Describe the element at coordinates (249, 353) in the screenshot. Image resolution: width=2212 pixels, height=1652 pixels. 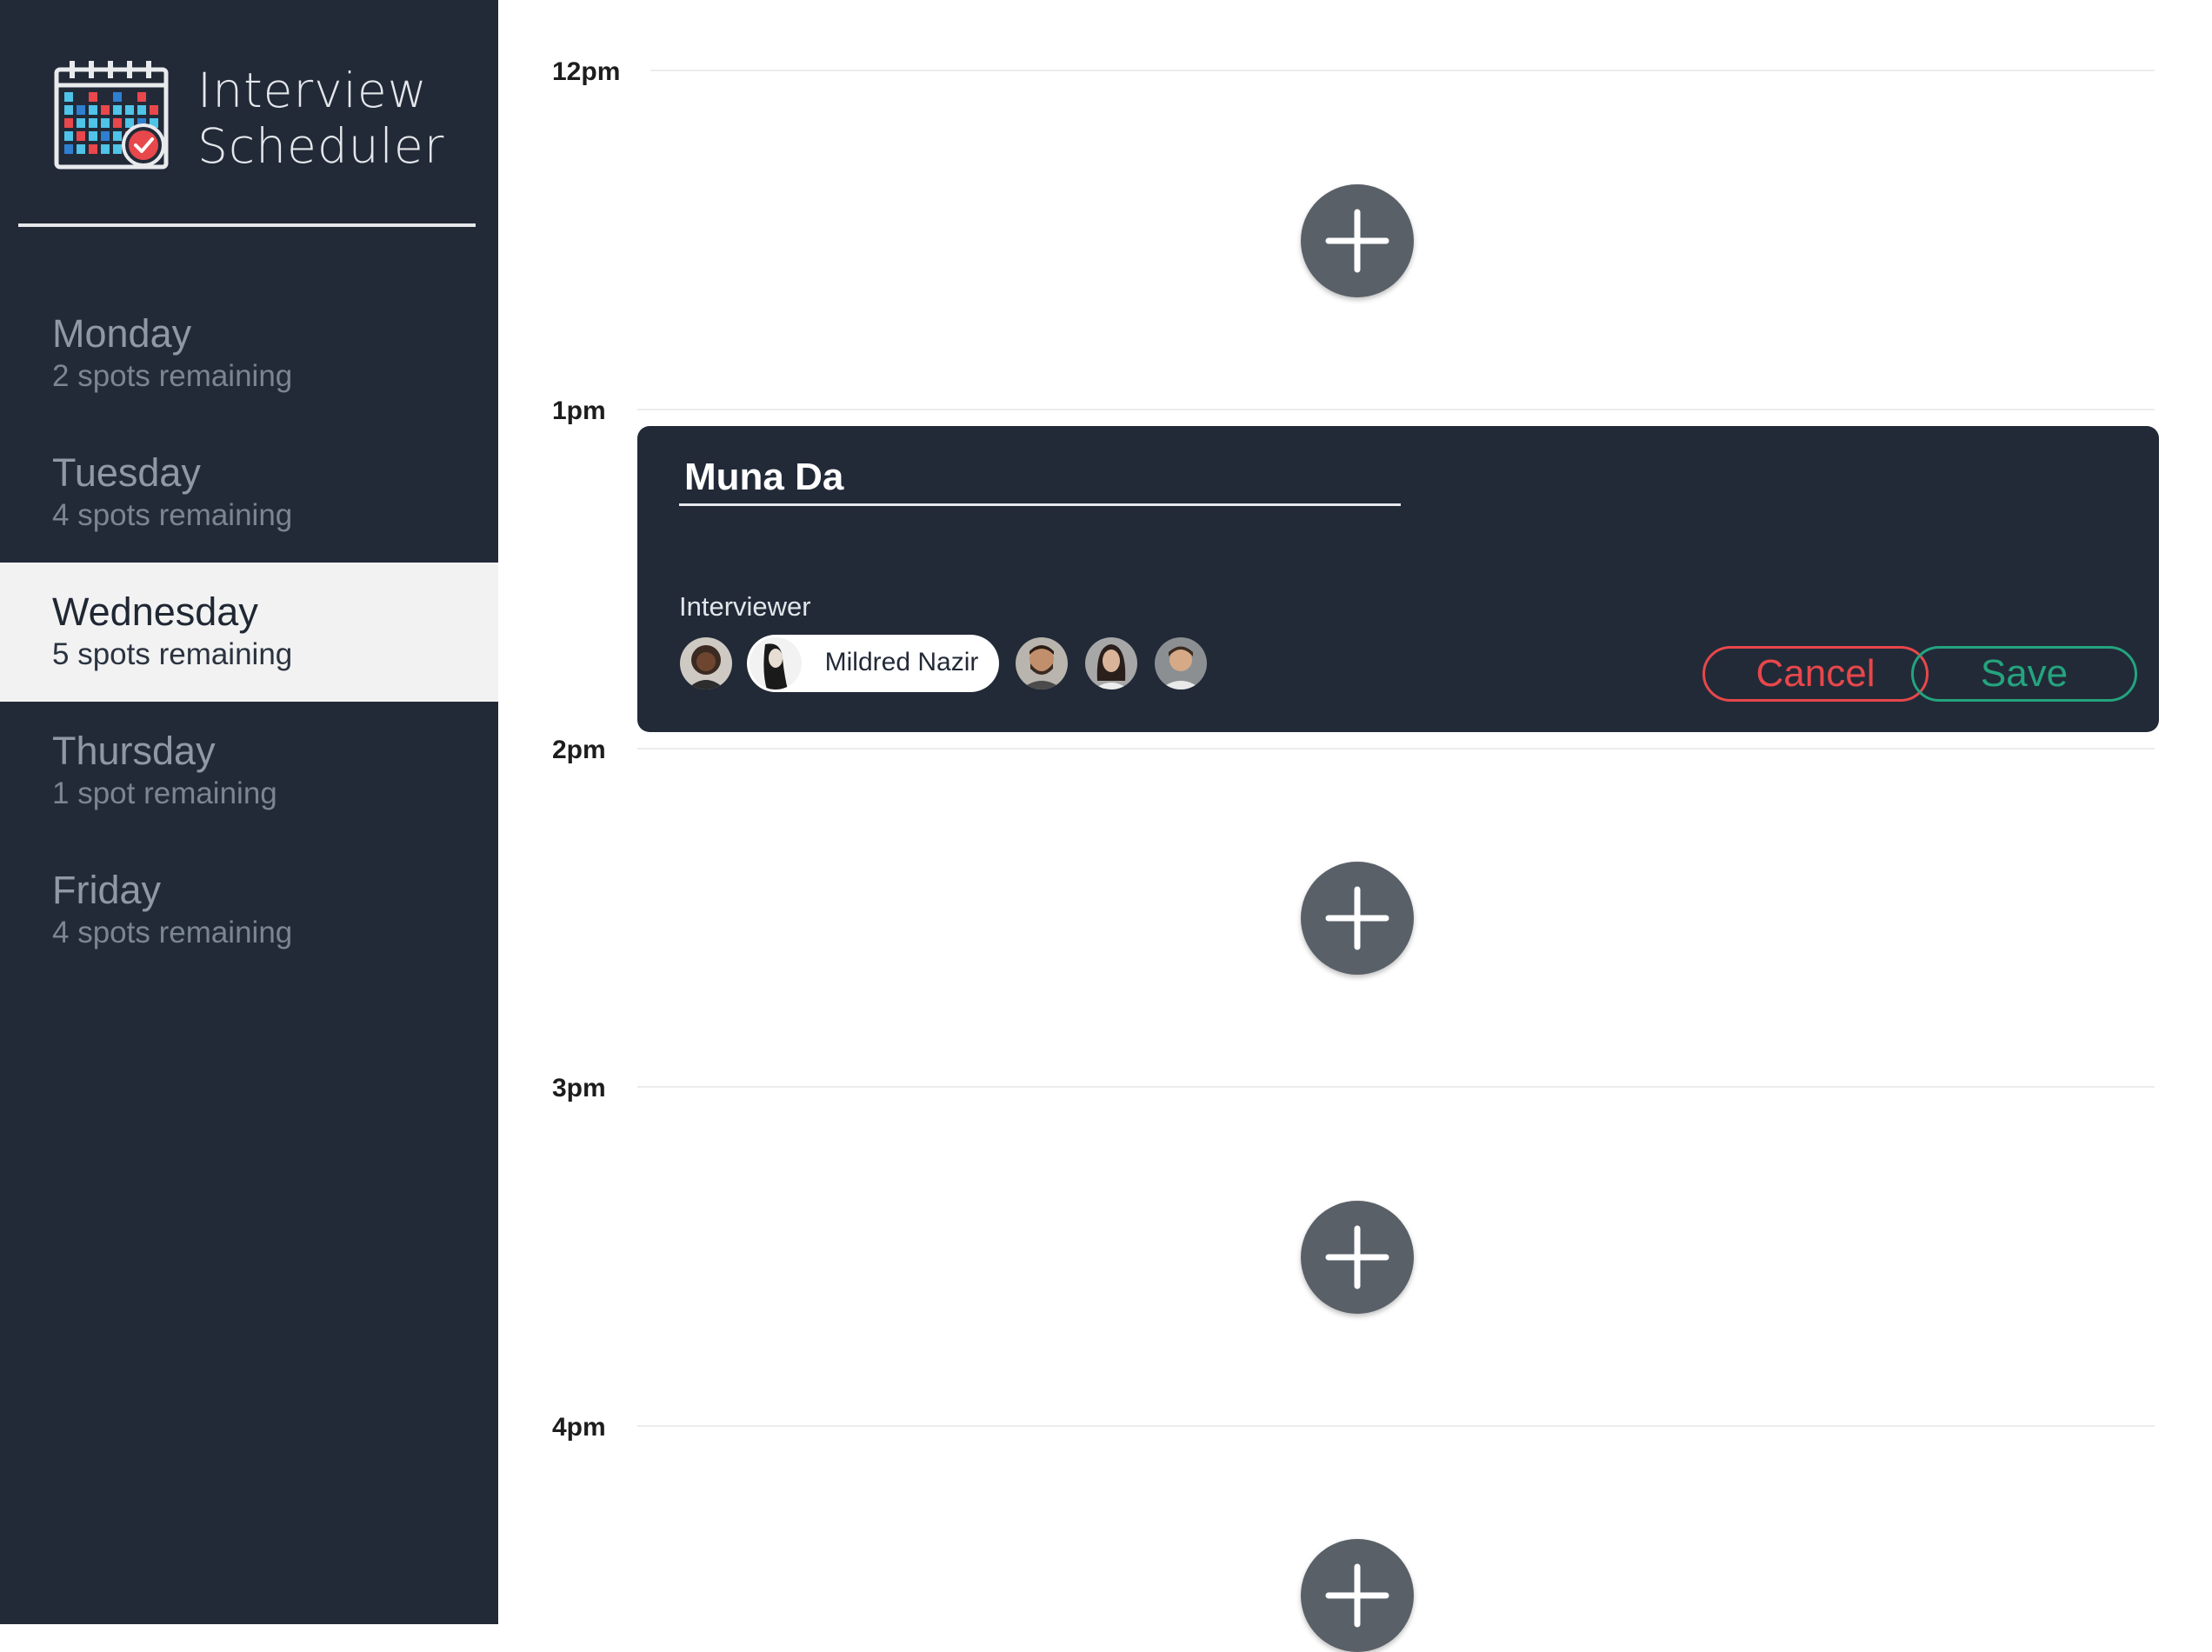
I see `day-item-monday: Monday 2 spots remaining` at that location.